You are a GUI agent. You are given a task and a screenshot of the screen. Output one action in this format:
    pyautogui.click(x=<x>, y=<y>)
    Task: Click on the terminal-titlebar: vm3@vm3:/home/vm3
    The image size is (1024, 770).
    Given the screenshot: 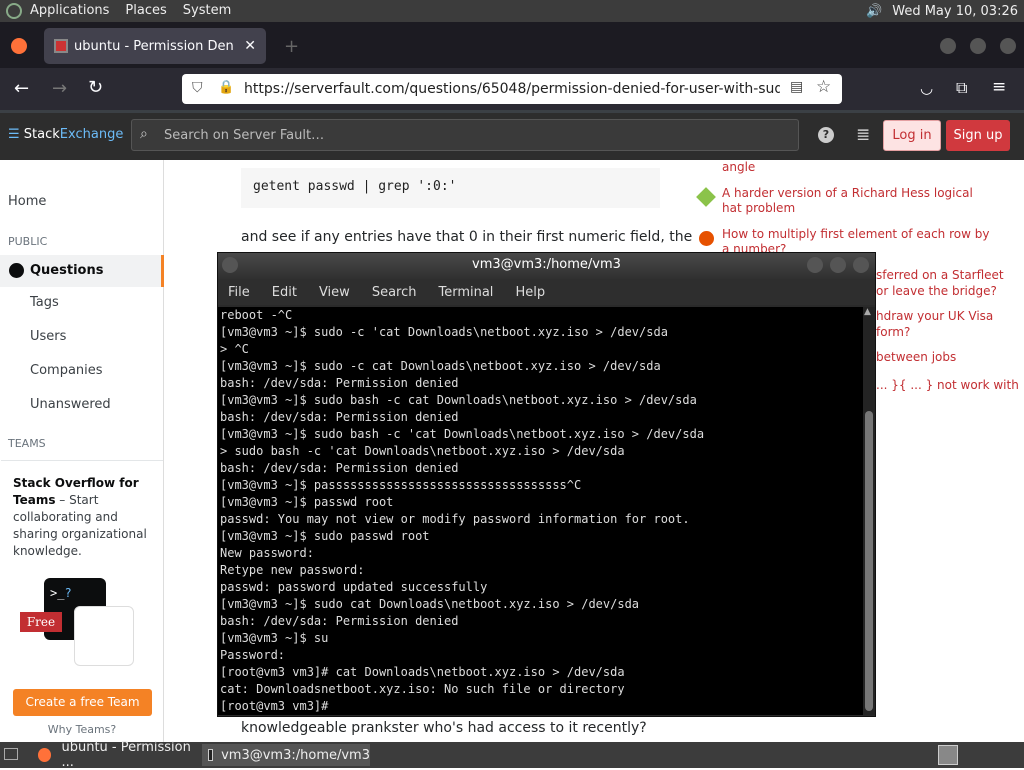 What is the action you would take?
    pyautogui.click(x=546, y=266)
    